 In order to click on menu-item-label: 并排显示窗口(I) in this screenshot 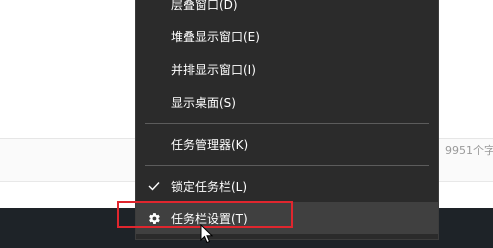, I will do `click(213, 69)`.